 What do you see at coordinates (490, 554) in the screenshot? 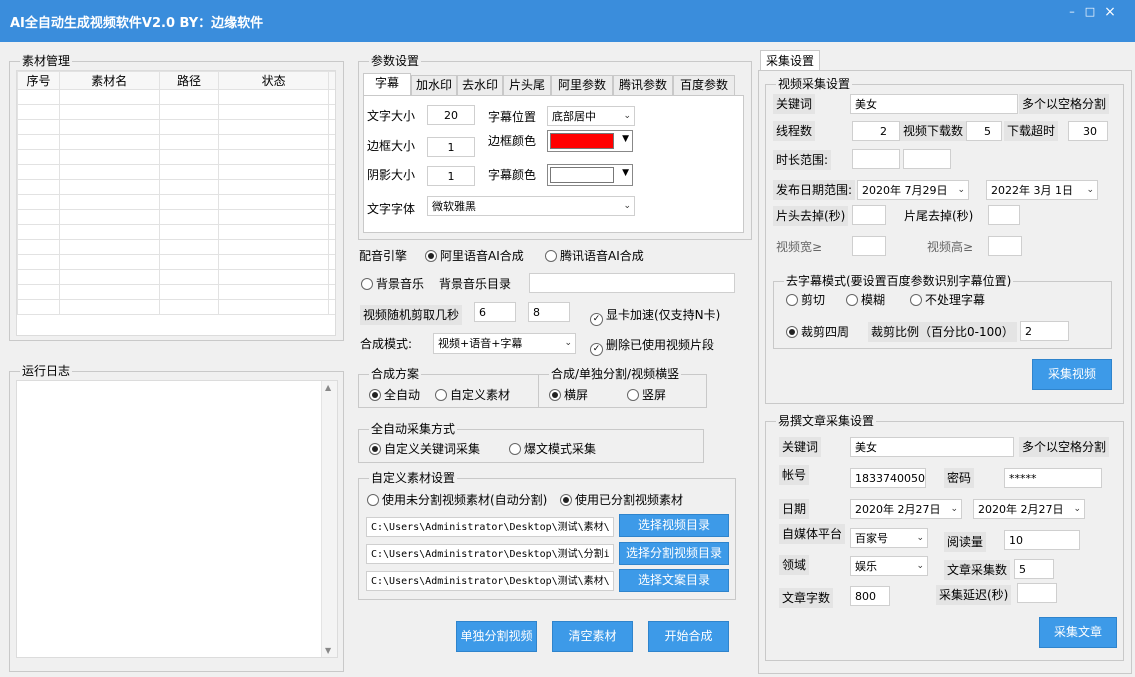
I see `split-dir-input: C:\Users\Administrator\Desktop\测试\分割i` at bounding box center [490, 554].